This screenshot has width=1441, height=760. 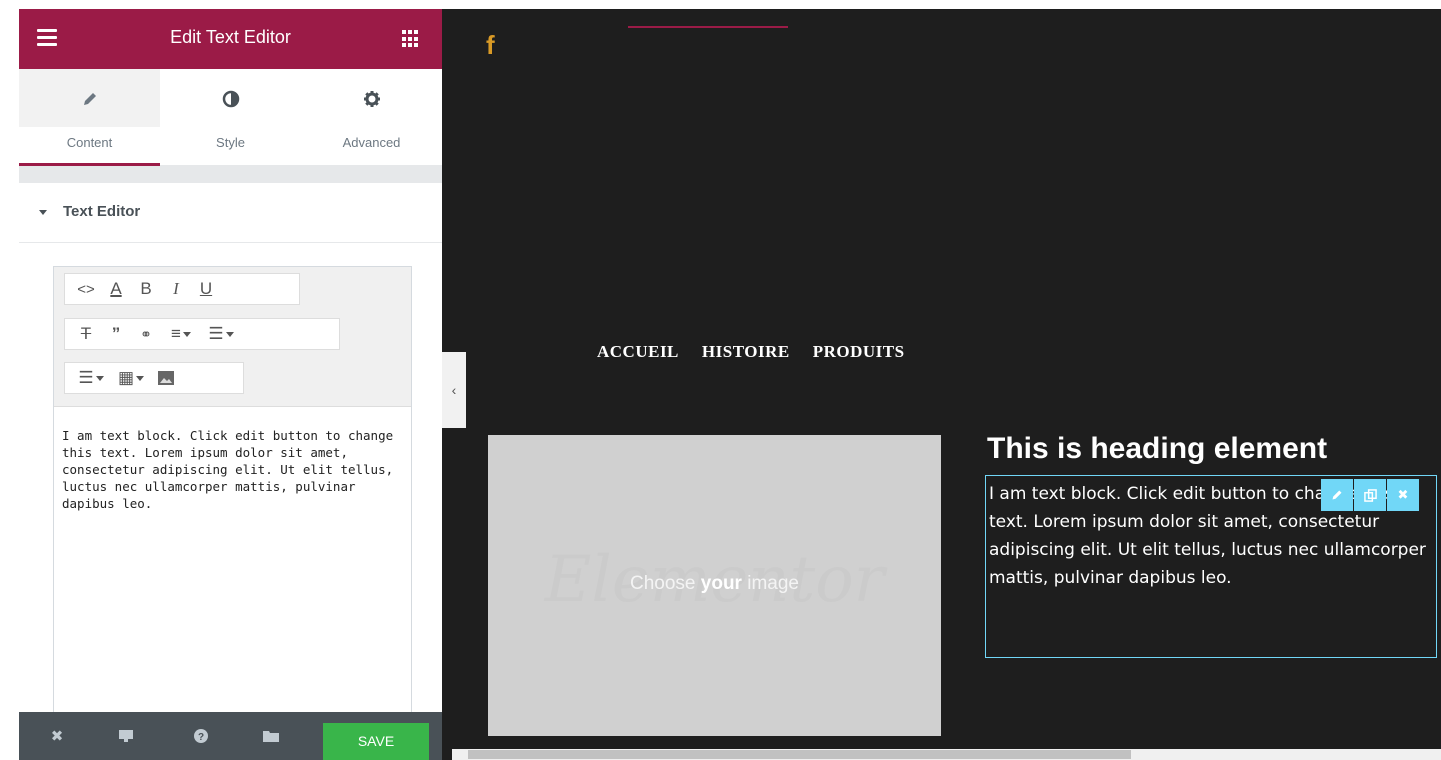 What do you see at coordinates (206, 289) in the screenshot?
I see `underline-icon: U` at bounding box center [206, 289].